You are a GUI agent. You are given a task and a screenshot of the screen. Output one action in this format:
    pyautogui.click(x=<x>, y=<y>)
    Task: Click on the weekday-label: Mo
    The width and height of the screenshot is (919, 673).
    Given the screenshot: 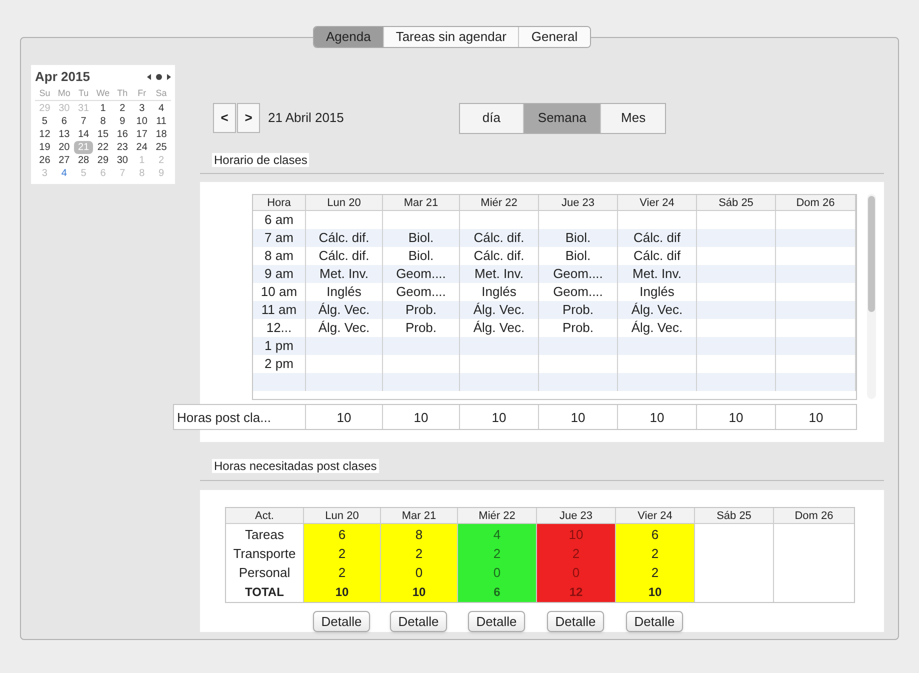 What is the action you would take?
    pyautogui.click(x=64, y=93)
    